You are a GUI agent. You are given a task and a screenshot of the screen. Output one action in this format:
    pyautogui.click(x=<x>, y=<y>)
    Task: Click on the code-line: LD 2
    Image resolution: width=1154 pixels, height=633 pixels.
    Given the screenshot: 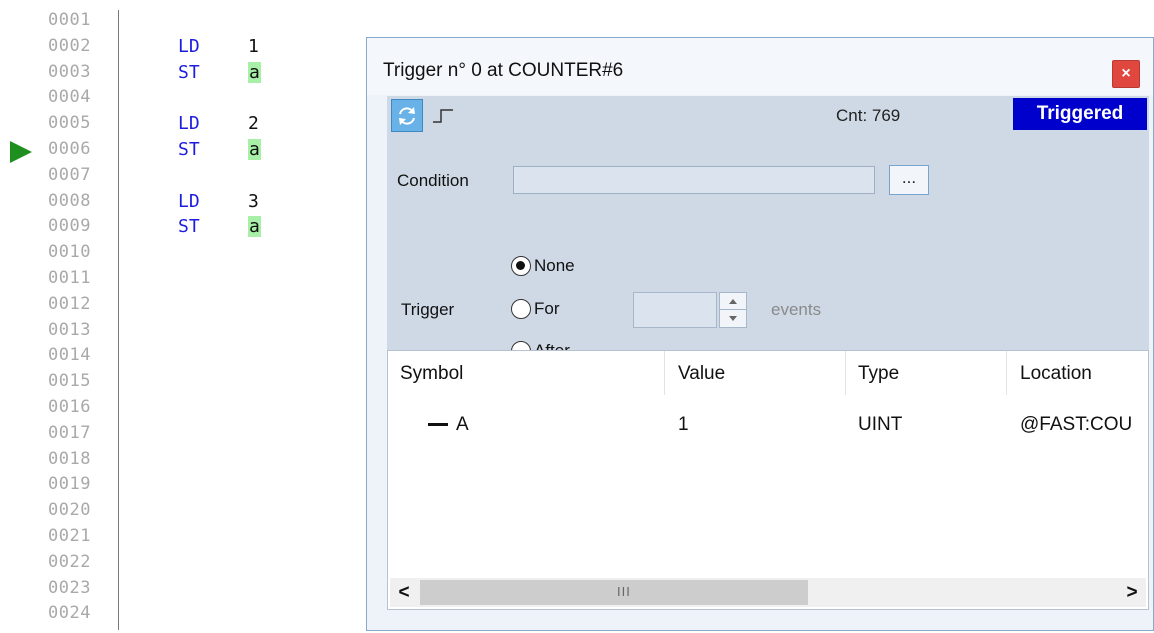 What is the action you would take?
    pyautogui.click(x=218, y=124)
    